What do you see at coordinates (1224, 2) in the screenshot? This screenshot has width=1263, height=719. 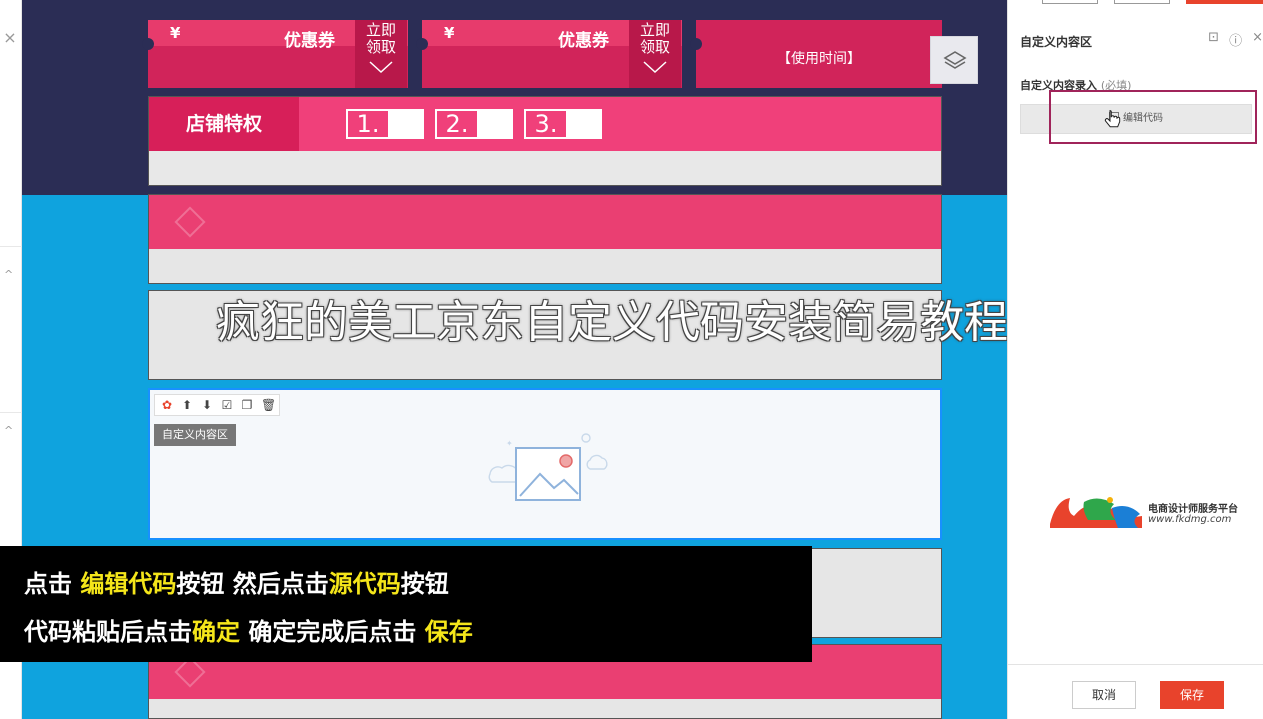 I see `top-action-button` at bounding box center [1224, 2].